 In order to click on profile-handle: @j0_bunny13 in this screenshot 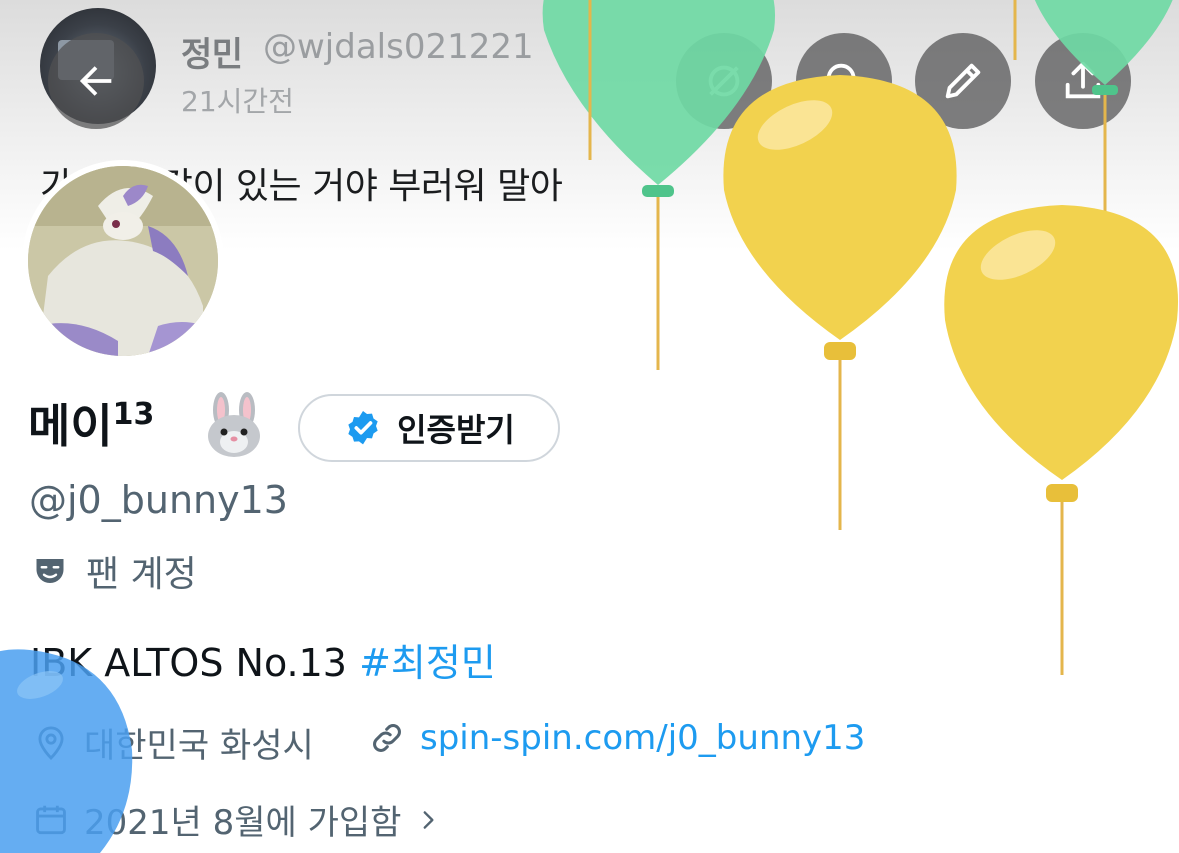, I will do `click(158, 500)`.